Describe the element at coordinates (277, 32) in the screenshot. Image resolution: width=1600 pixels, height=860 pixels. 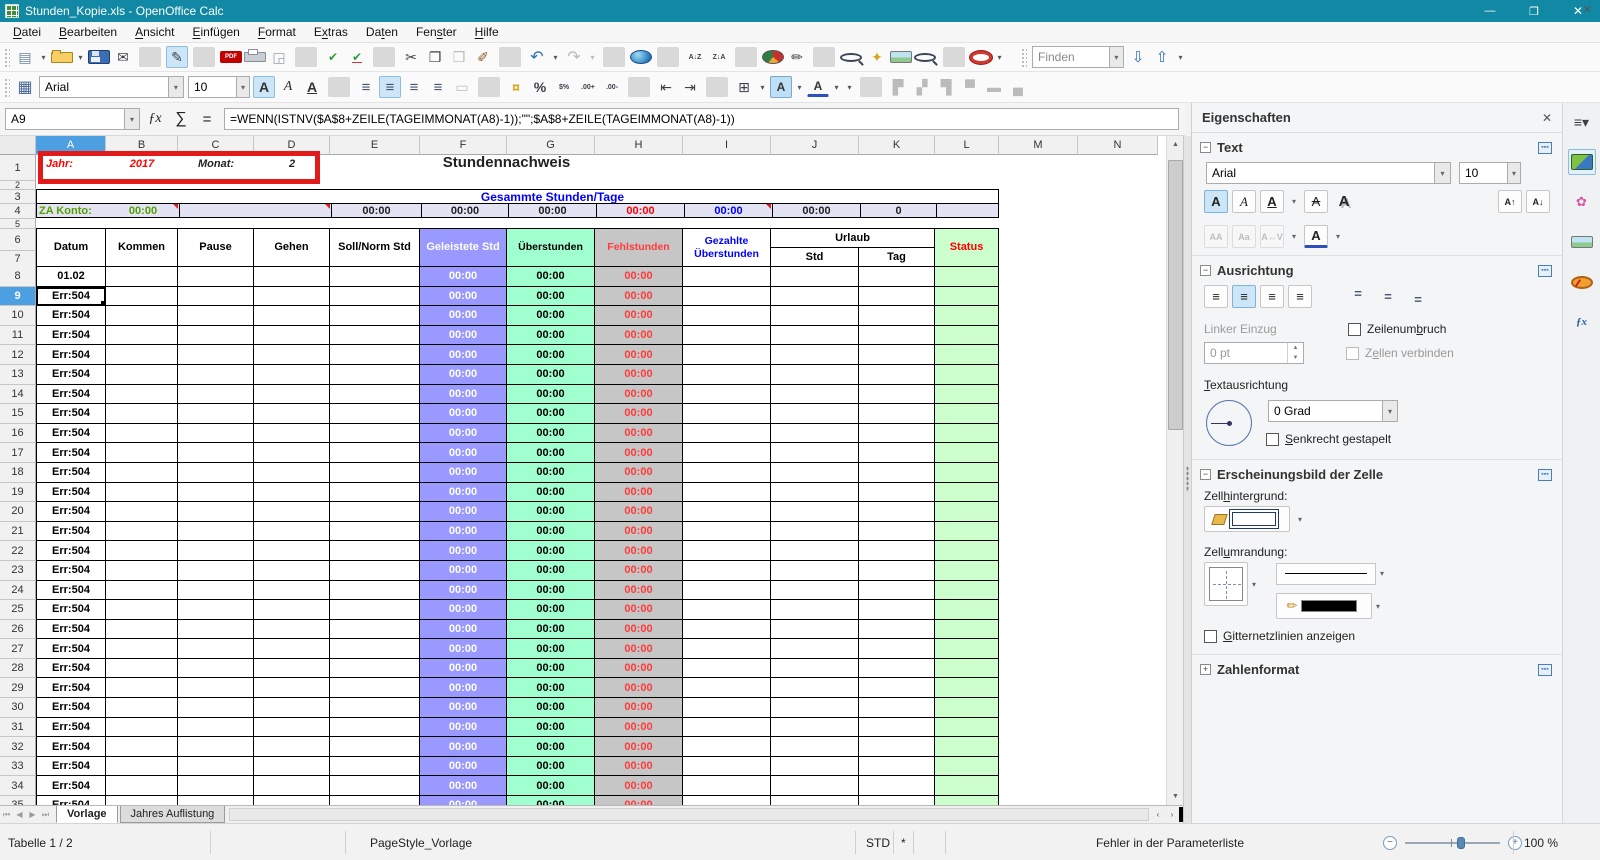
I see `menu-item: Format` at that location.